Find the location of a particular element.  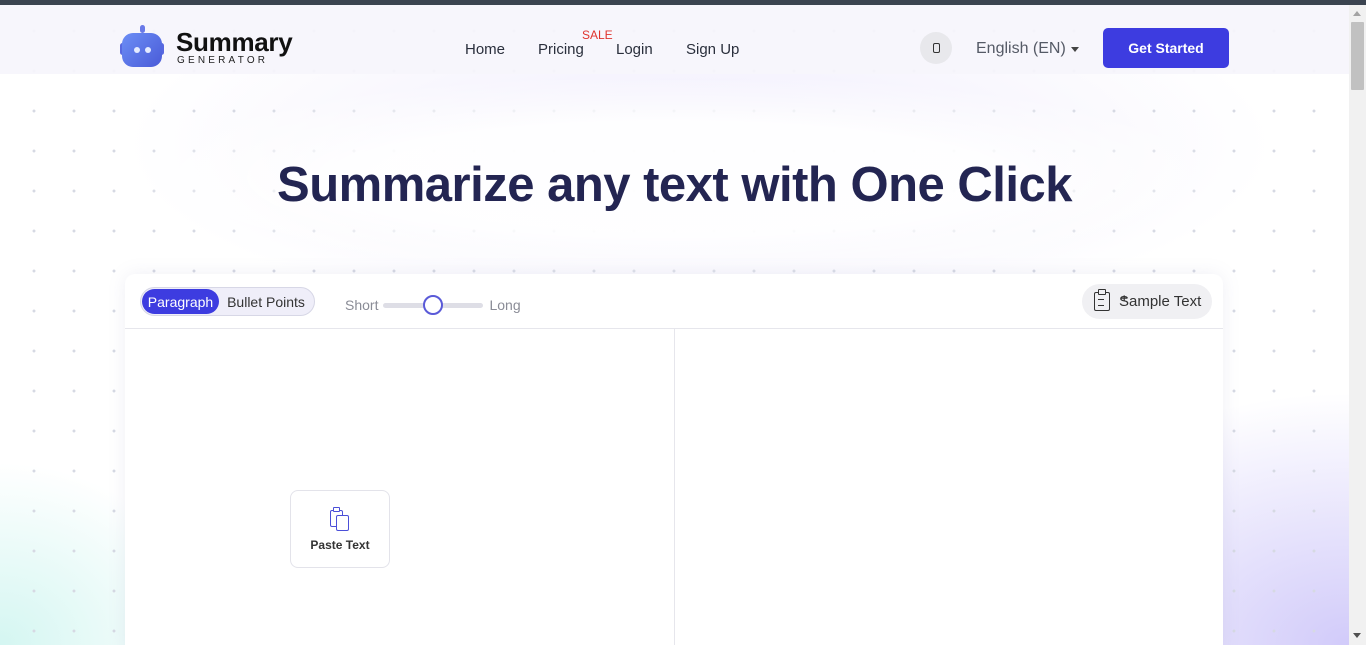

paste-text-button: Paste Text is located at coordinates (340, 529).